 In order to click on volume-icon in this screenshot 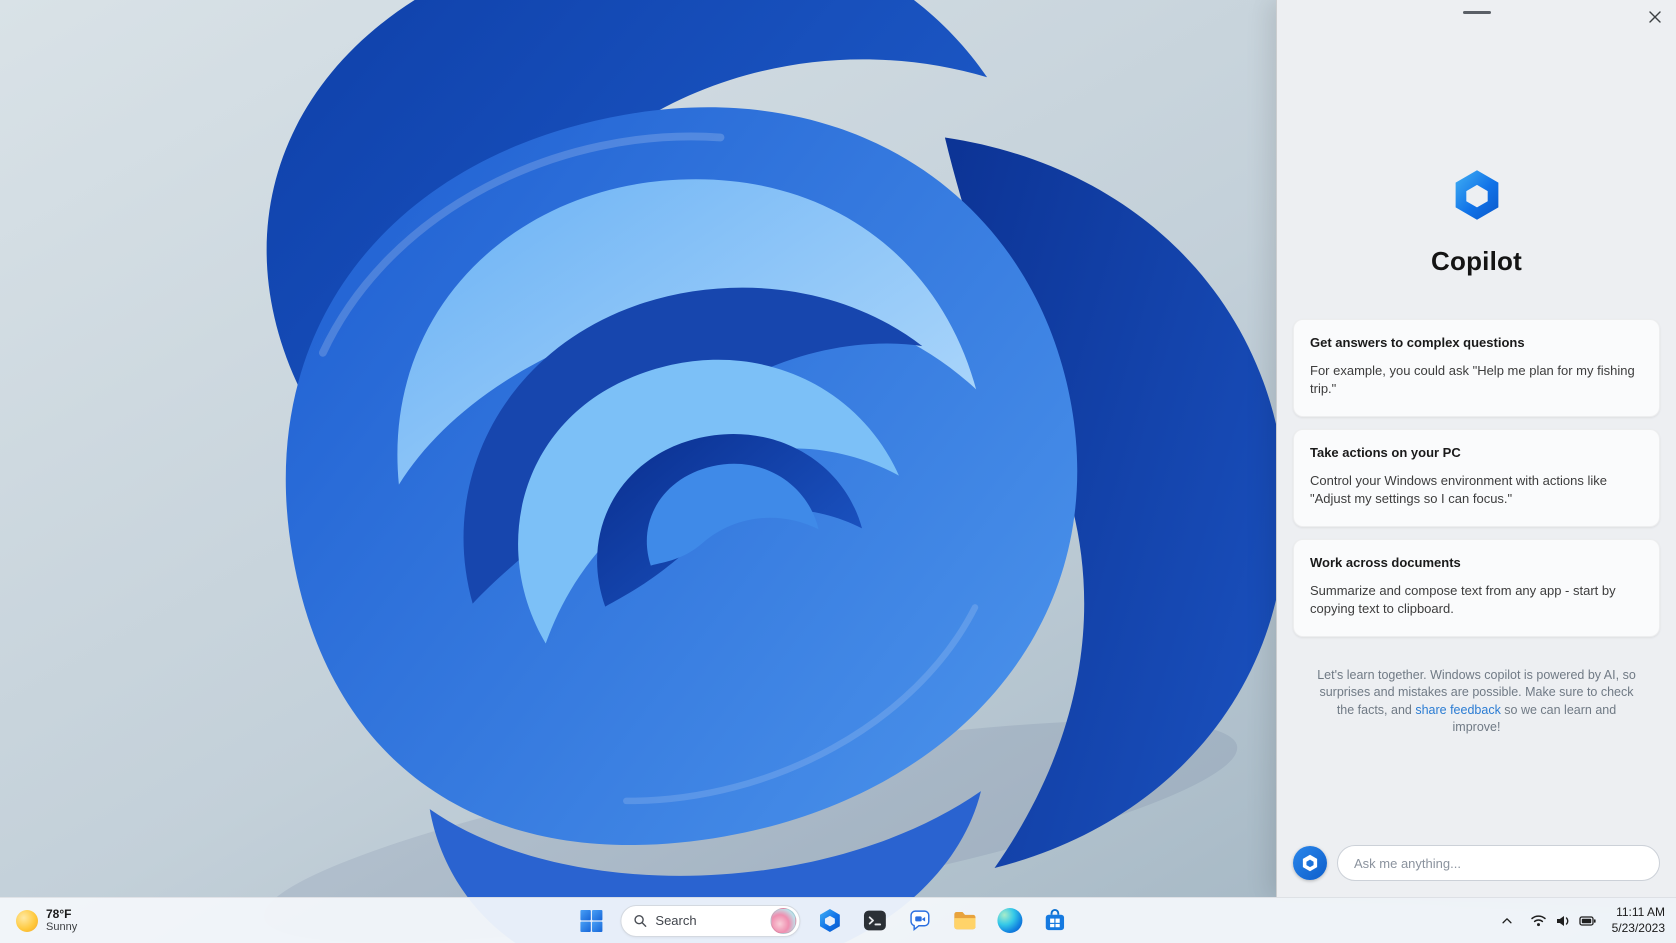, I will do `click(1562, 920)`.